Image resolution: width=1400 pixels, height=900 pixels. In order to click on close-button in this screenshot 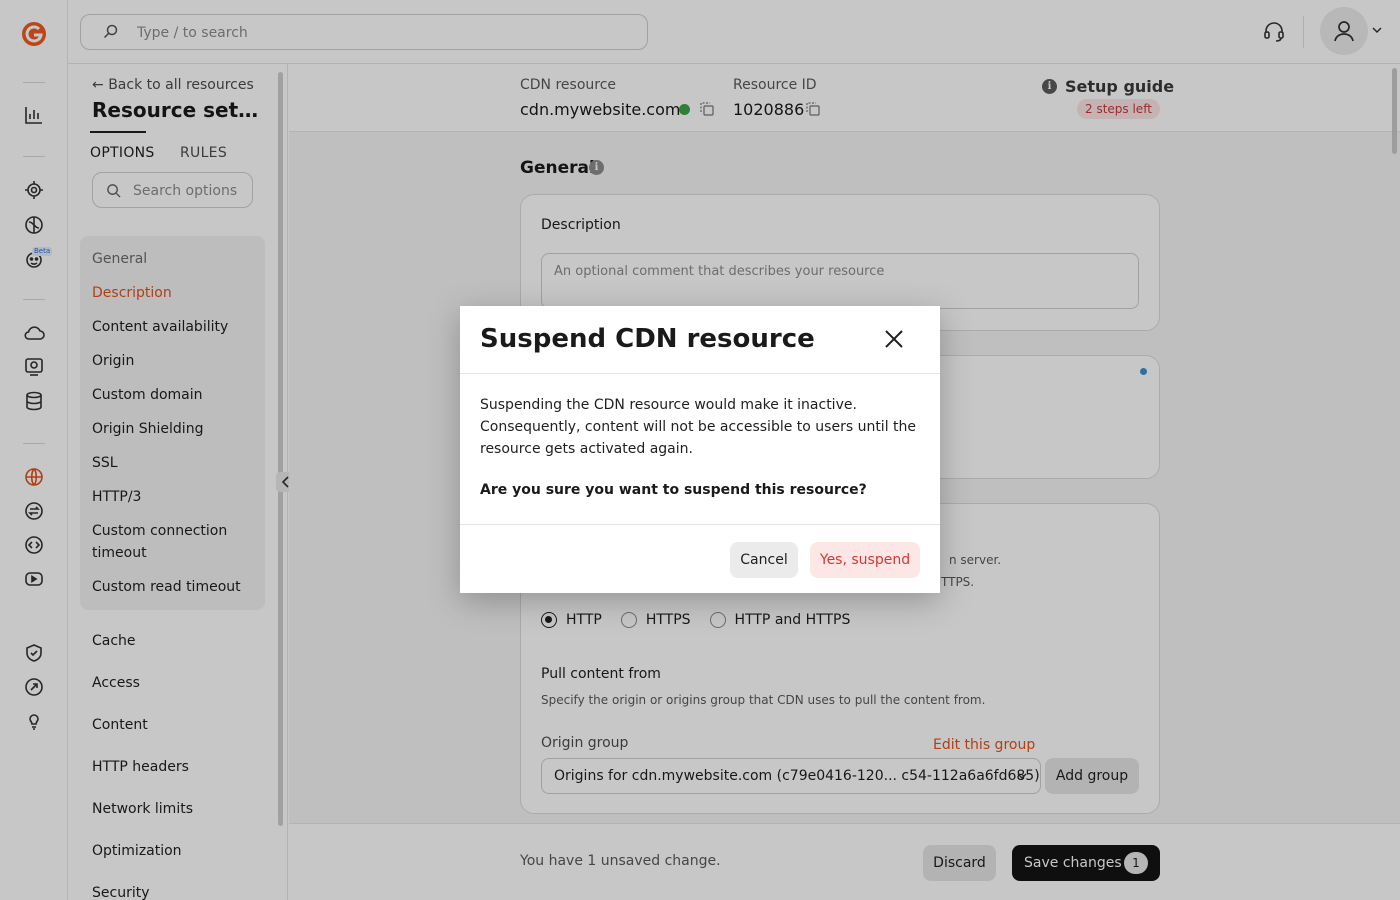, I will do `click(894, 340)`.